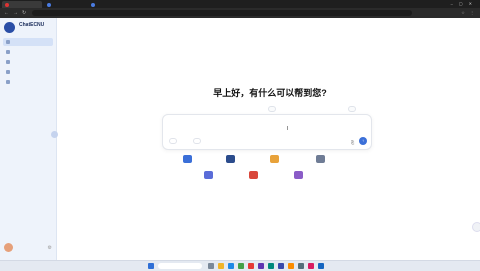 The height and width of the screenshot is (271, 480). What do you see at coordinates (270, 93) in the screenshot?
I see `page-title: 早上好，有什么可以帮到您?` at bounding box center [270, 93].